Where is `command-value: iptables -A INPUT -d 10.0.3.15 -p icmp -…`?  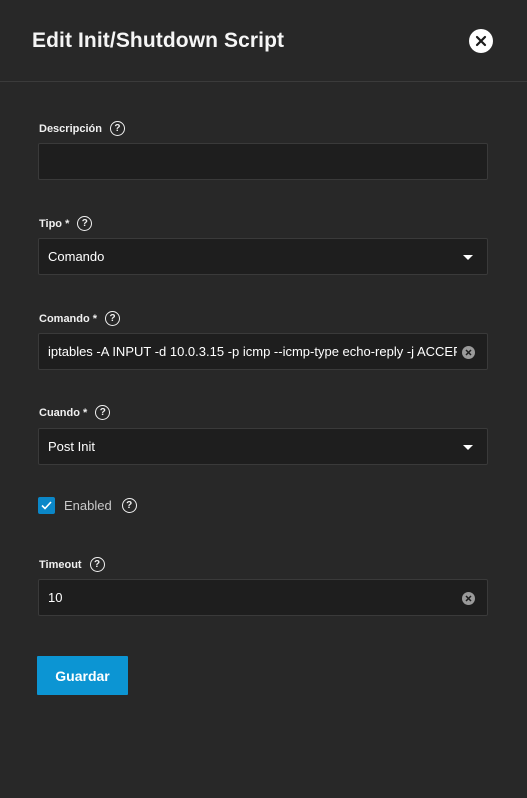 command-value: iptables -A INPUT -d 10.0.3.15 -p icmp -… is located at coordinates (252, 351).